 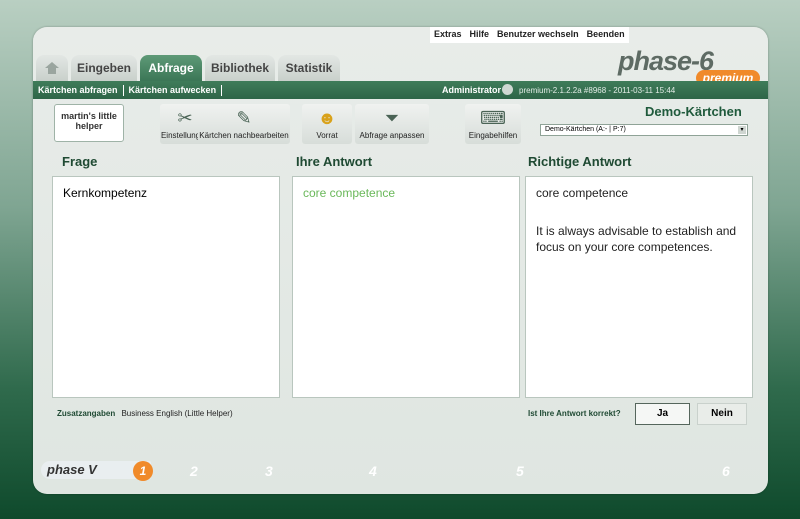 What do you see at coordinates (520, 471) in the screenshot?
I see `phase-5: 5` at bounding box center [520, 471].